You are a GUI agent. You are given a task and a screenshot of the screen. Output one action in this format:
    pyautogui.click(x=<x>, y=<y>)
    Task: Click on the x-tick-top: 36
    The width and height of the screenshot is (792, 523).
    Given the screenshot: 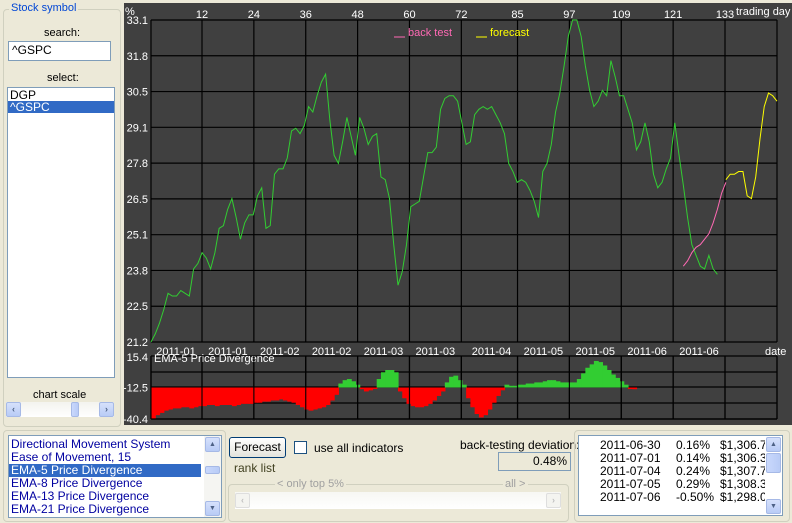 What is the action you would take?
    pyautogui.click(x=306, y=15)
    